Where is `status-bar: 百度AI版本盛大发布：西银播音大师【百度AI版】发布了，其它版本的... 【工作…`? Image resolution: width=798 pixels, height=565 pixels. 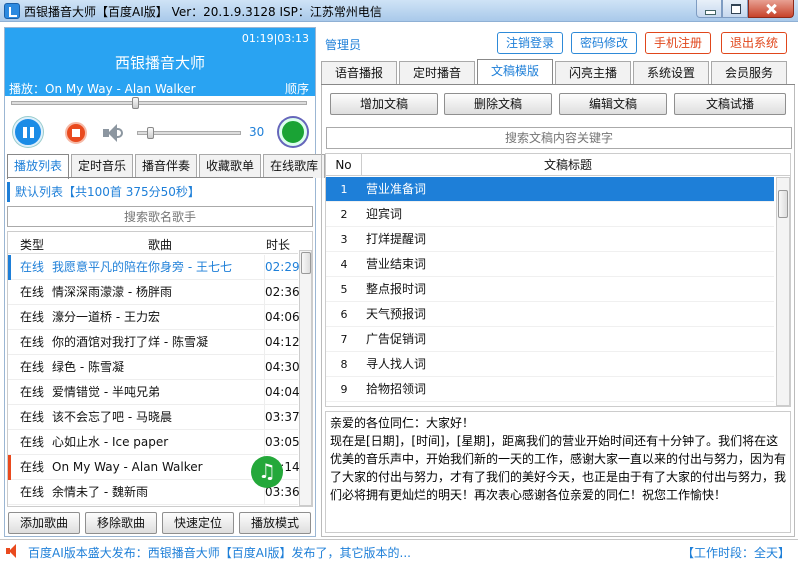 status-bar: 百度AI版本盛大发布：西银播音大师【百度AI版】发布了，其它版本的... 【工作… is located at coordinates (399, 550).